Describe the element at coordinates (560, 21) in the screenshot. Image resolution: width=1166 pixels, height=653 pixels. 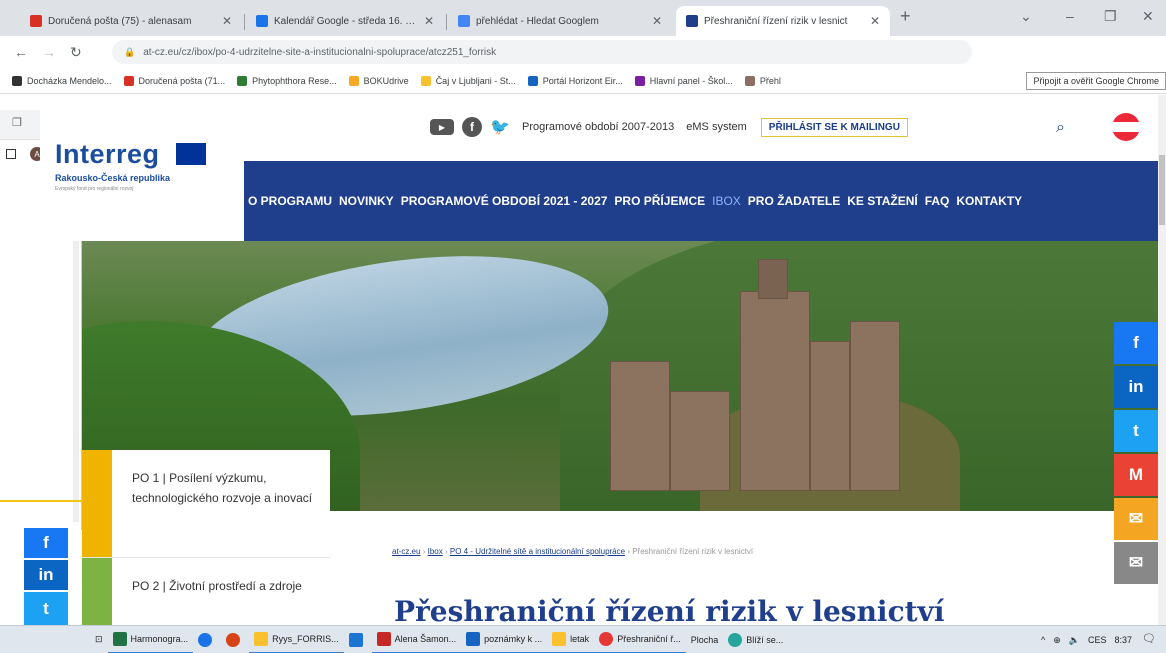
I see `tab-google-search: přehlédat - Hledat Googlem ✕` at that location.